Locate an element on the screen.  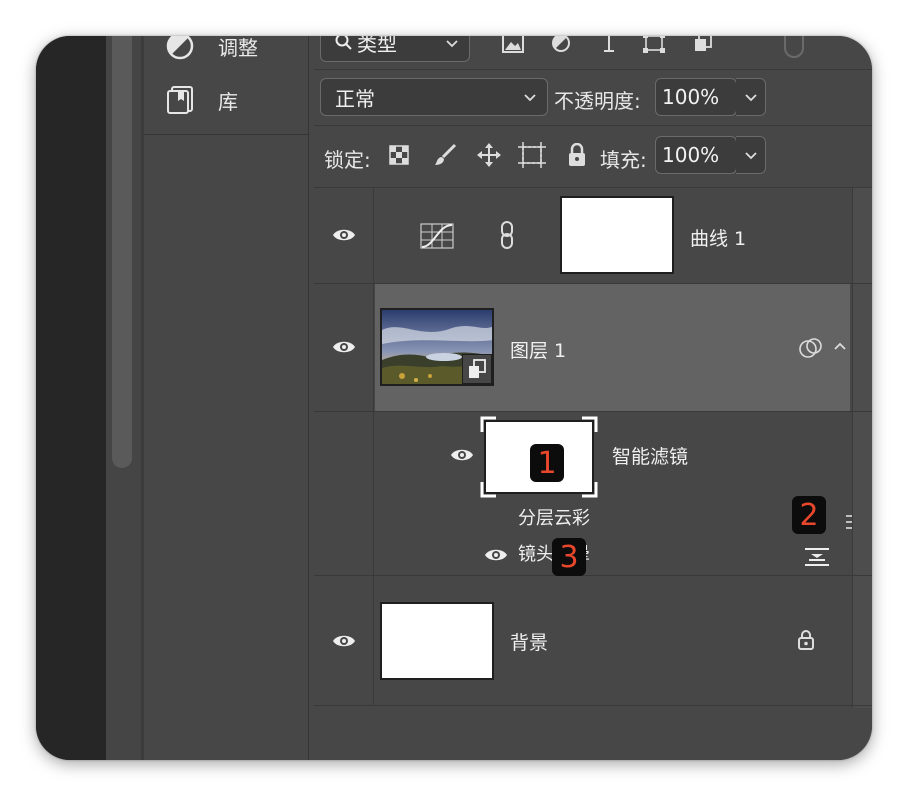
blend-row: 正常 不透明度: 100% is located at coordinates (593, 98).